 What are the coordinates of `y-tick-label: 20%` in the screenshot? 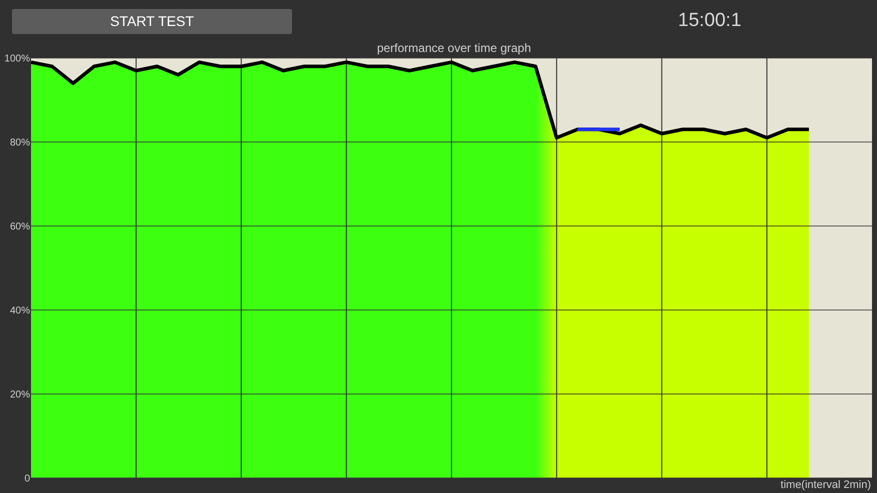 It's located at (20, 395).